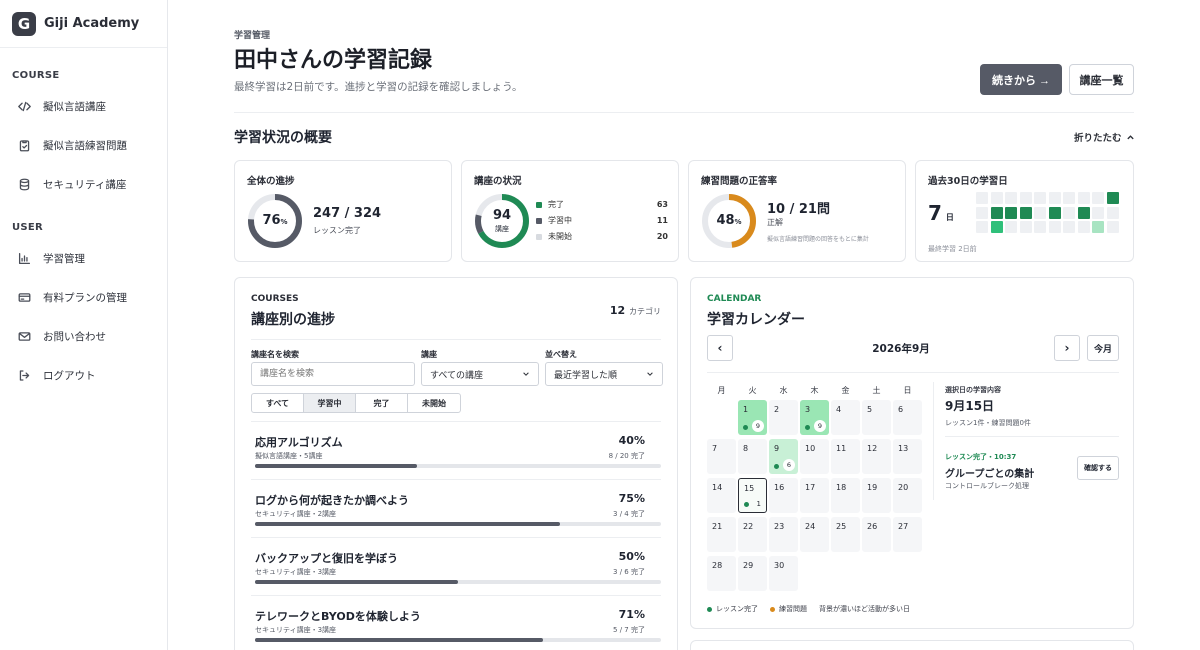 The width and height of the screenshot is (1200, 650). What do you see at coordinates (912, 645) in the screenshot?
I see `next-panel` at bounding box center [912, 645].